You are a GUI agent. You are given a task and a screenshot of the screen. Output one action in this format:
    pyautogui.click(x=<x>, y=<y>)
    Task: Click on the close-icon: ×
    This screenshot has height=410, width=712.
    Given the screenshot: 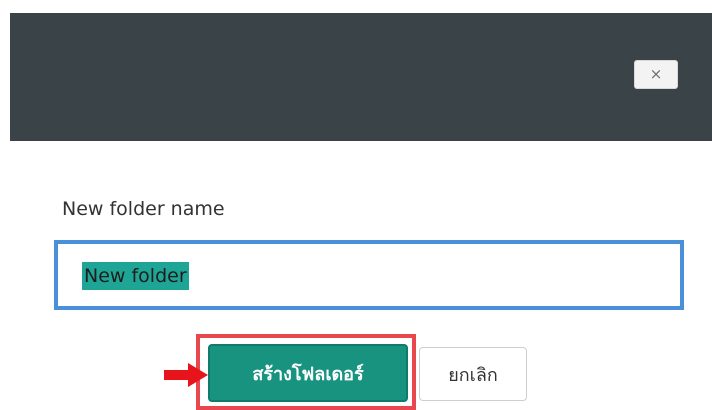 What is the action you would take?
    pyautogui.click(x=656, y=74)
    